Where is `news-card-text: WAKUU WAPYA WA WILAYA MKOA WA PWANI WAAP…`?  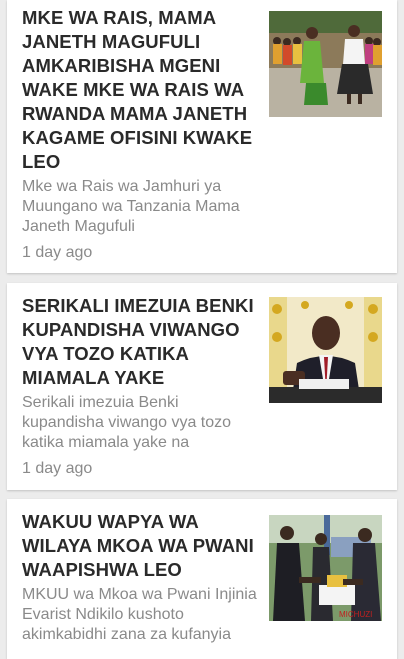 news-card-text: WAKUU WAPYA WA WILAYA MKOA WA PWANI WAAP… is located at coordinates (140, 577).